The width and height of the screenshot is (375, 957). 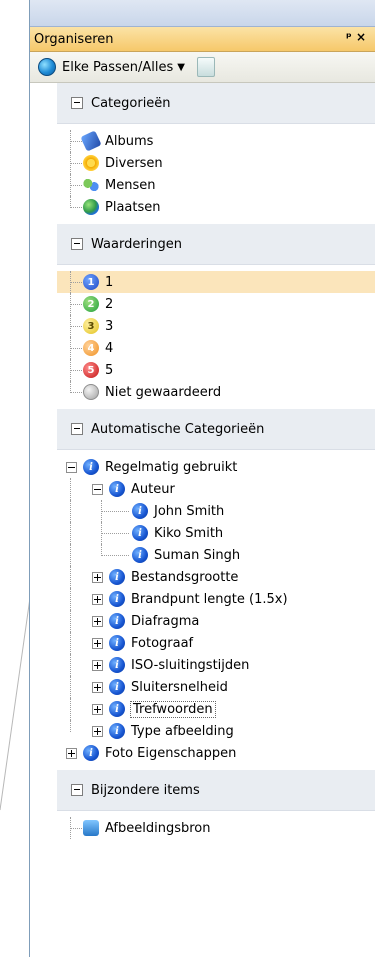 I want to click on unrated-icon, so click(x=91, y=392).